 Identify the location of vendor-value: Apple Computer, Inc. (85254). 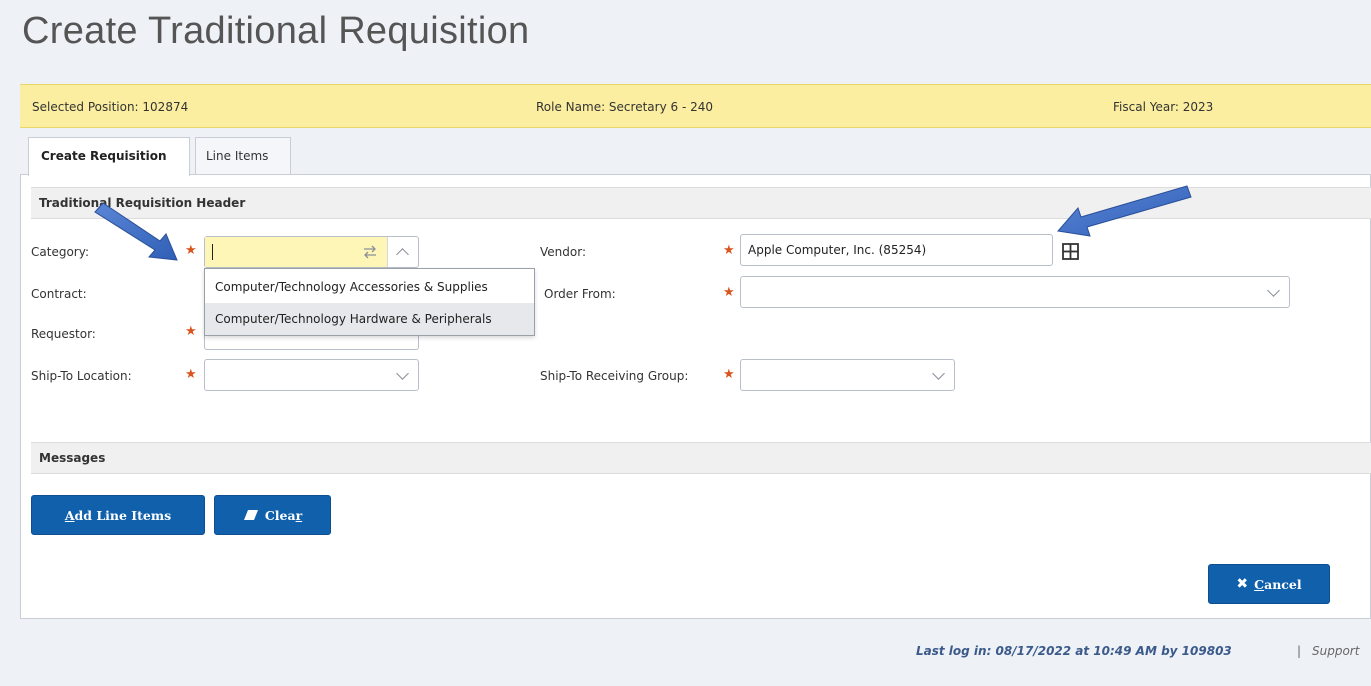
(837, 250).